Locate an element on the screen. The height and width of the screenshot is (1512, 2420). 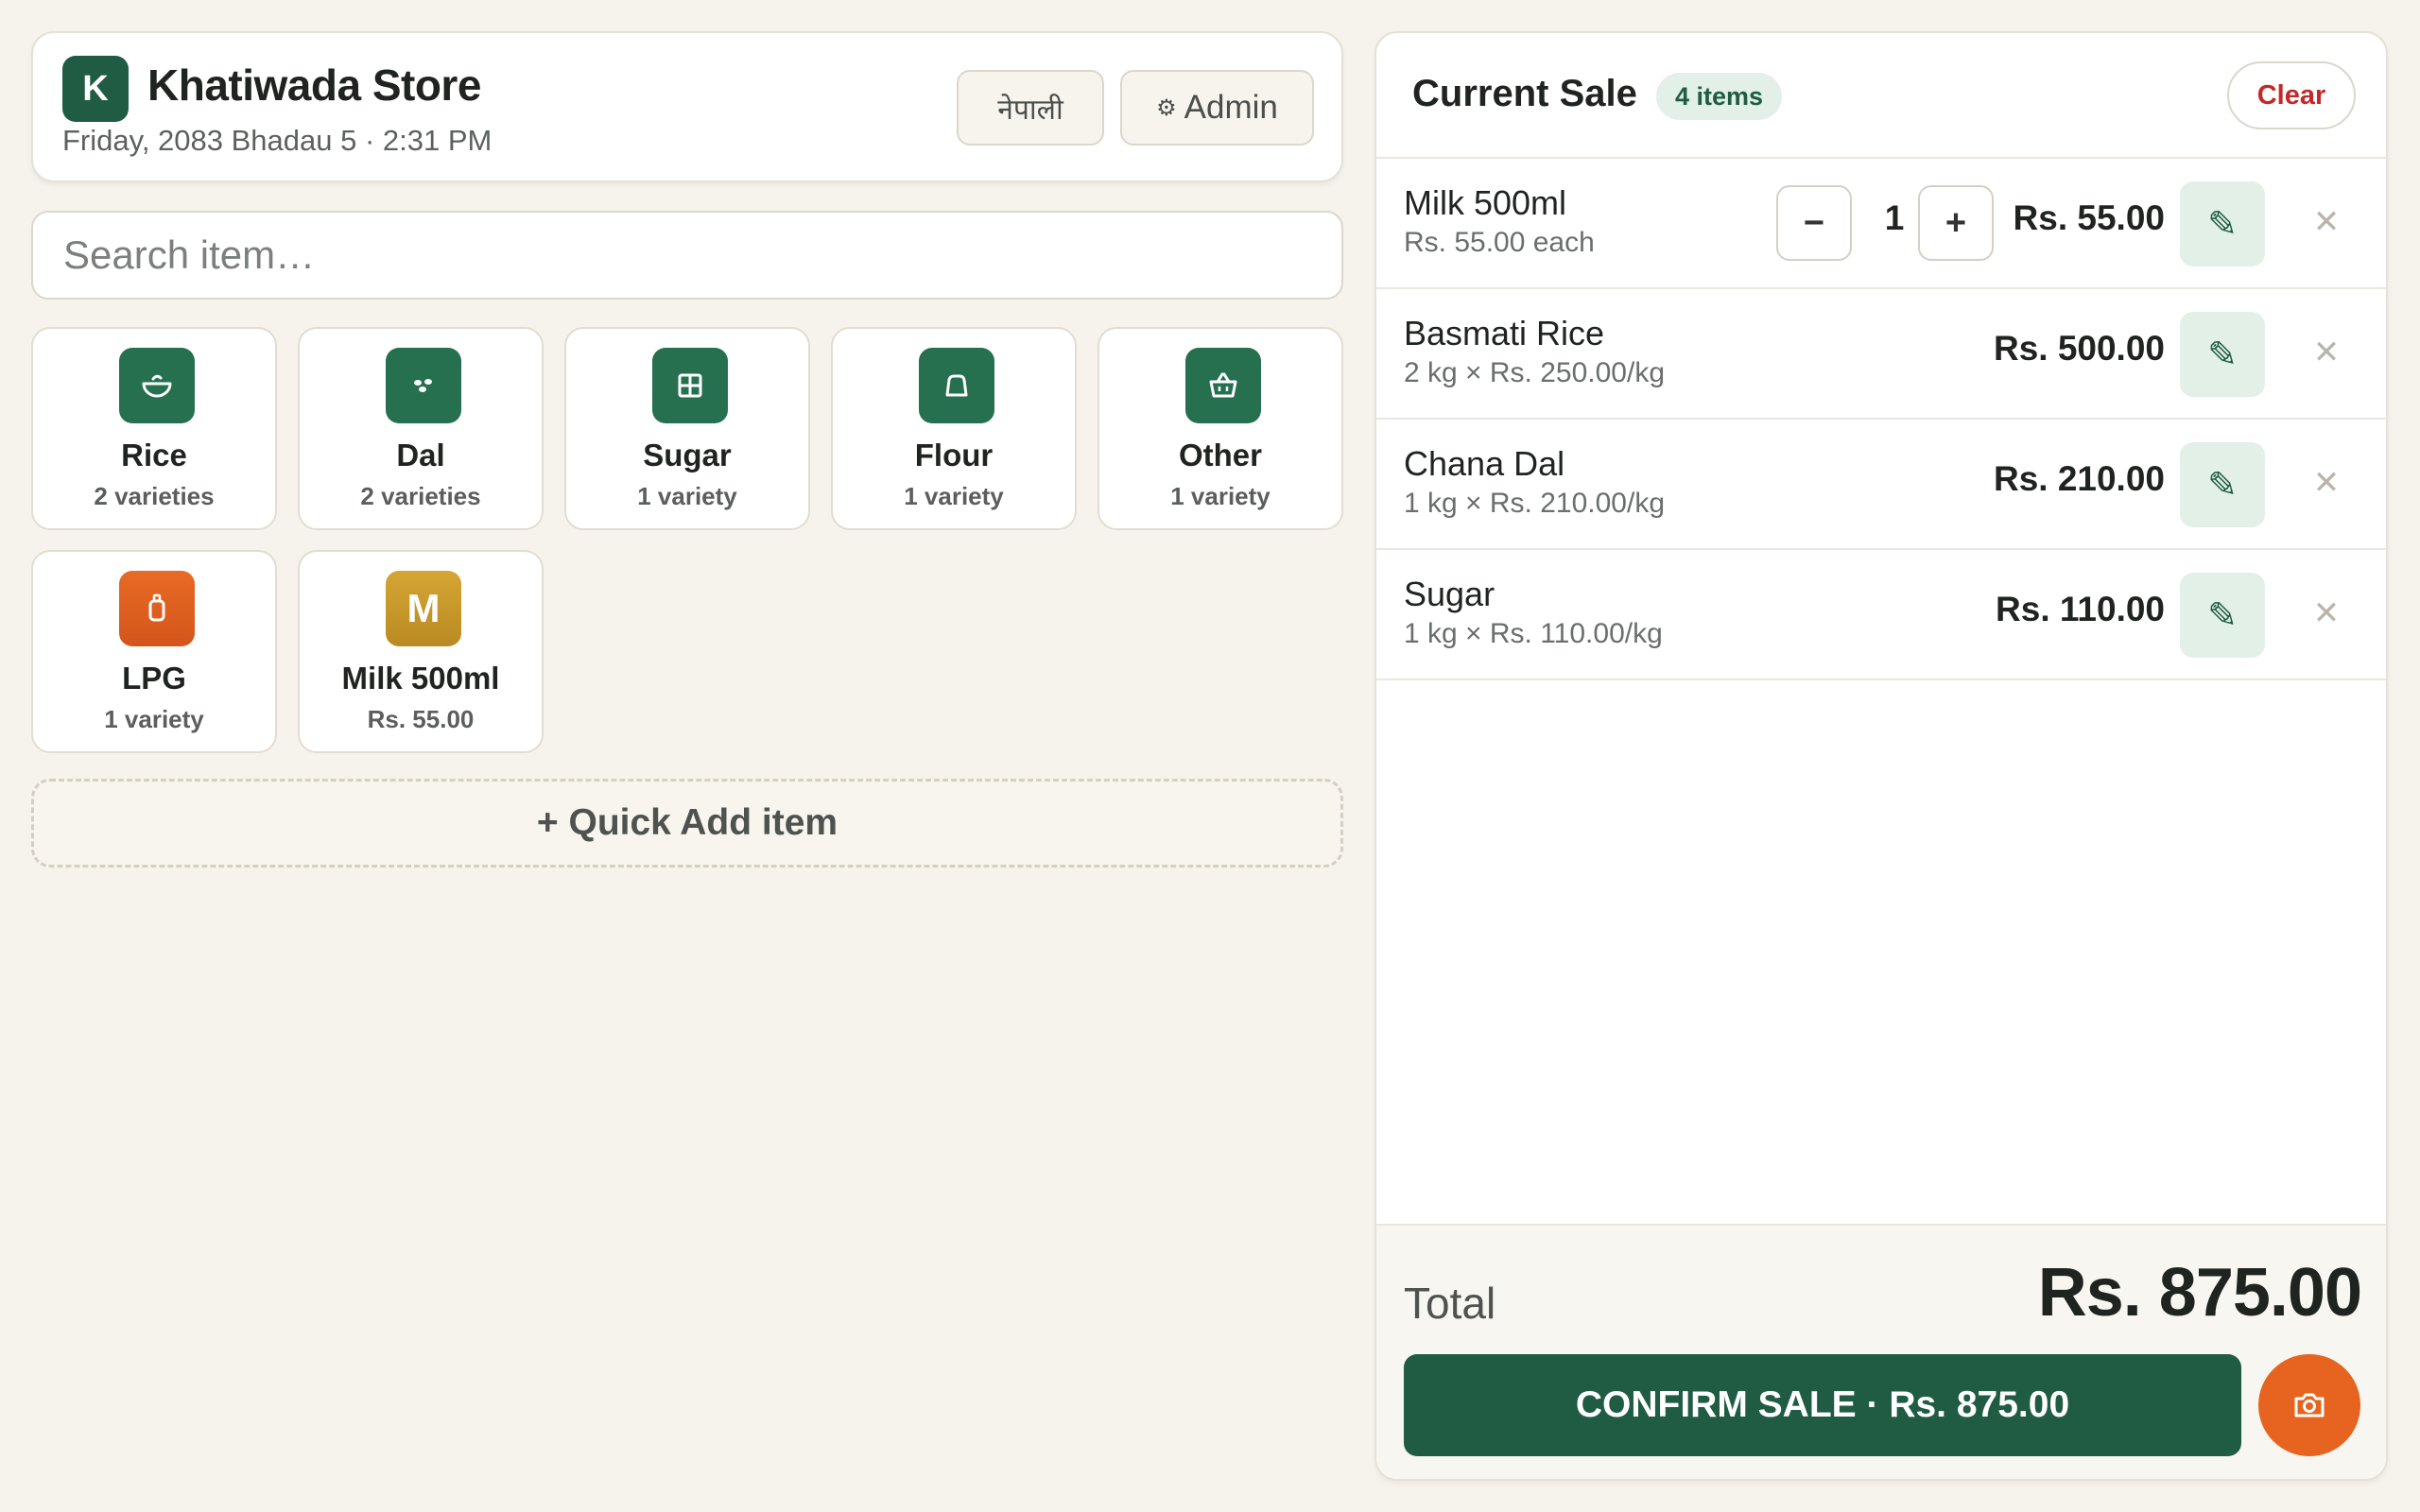
cube-icon is located at coordinates (690, 385).